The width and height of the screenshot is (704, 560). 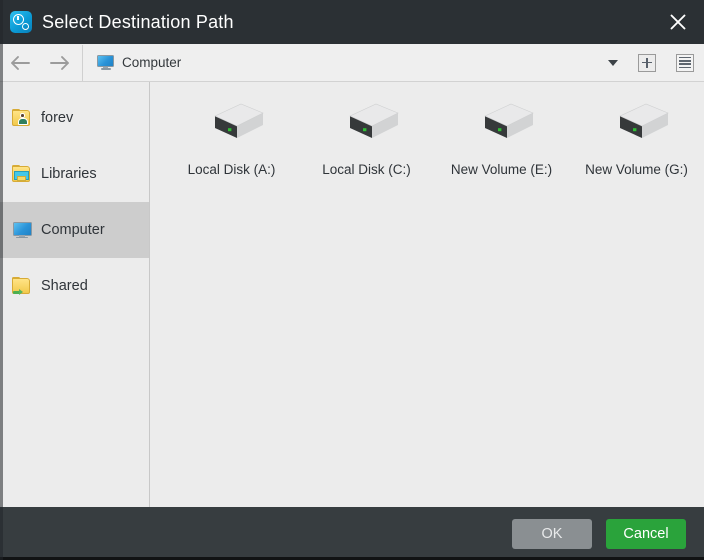 I want to click on sidebar-item-label: Computer, so click(x=73, y=230).